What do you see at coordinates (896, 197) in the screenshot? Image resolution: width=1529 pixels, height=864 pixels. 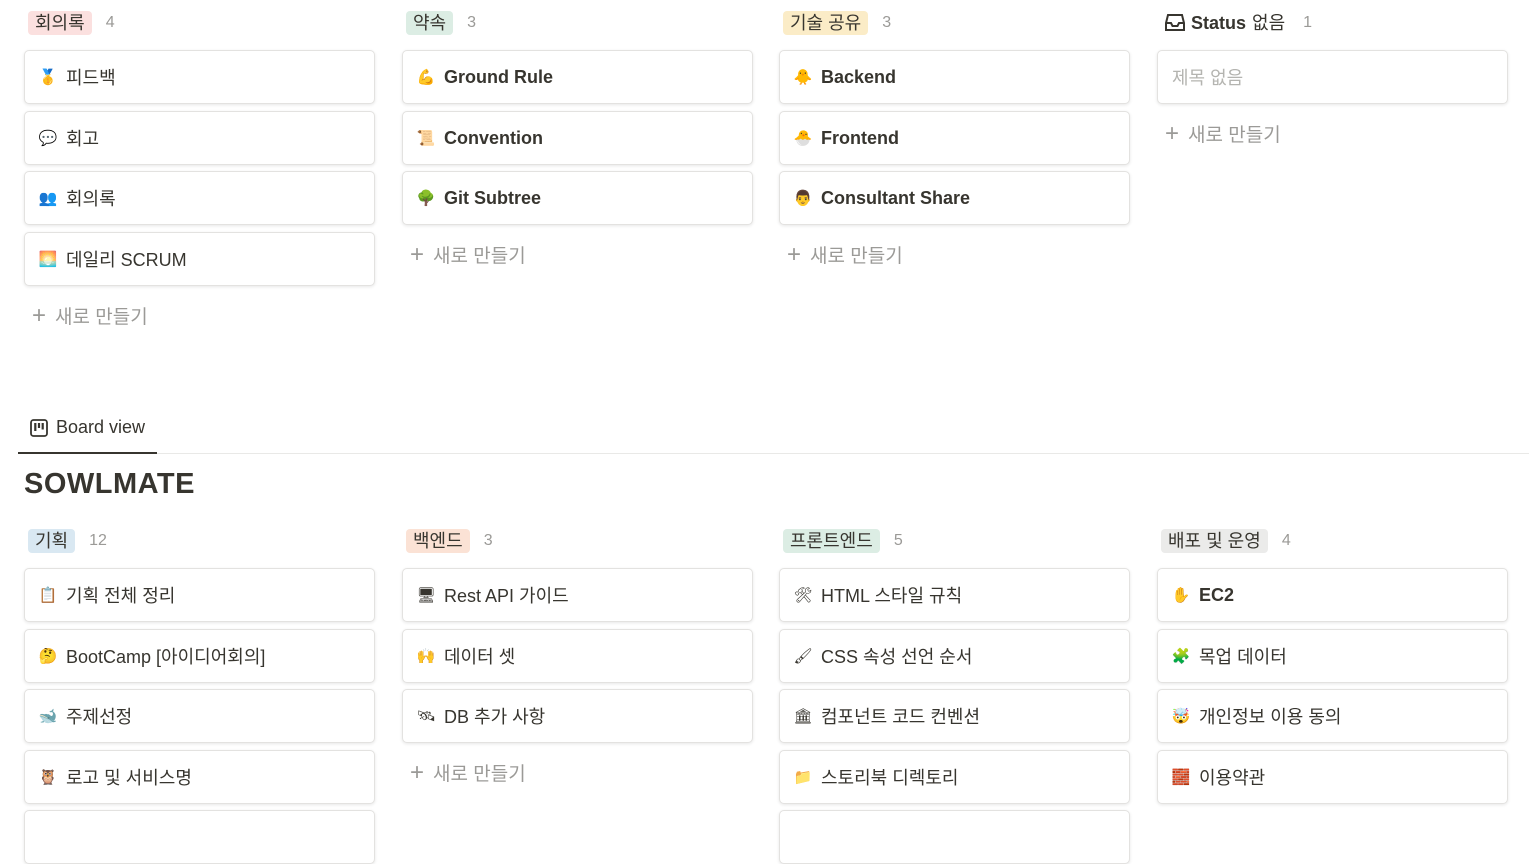 I see `card-title: Consultant Share` at bounding box center [896, 197].